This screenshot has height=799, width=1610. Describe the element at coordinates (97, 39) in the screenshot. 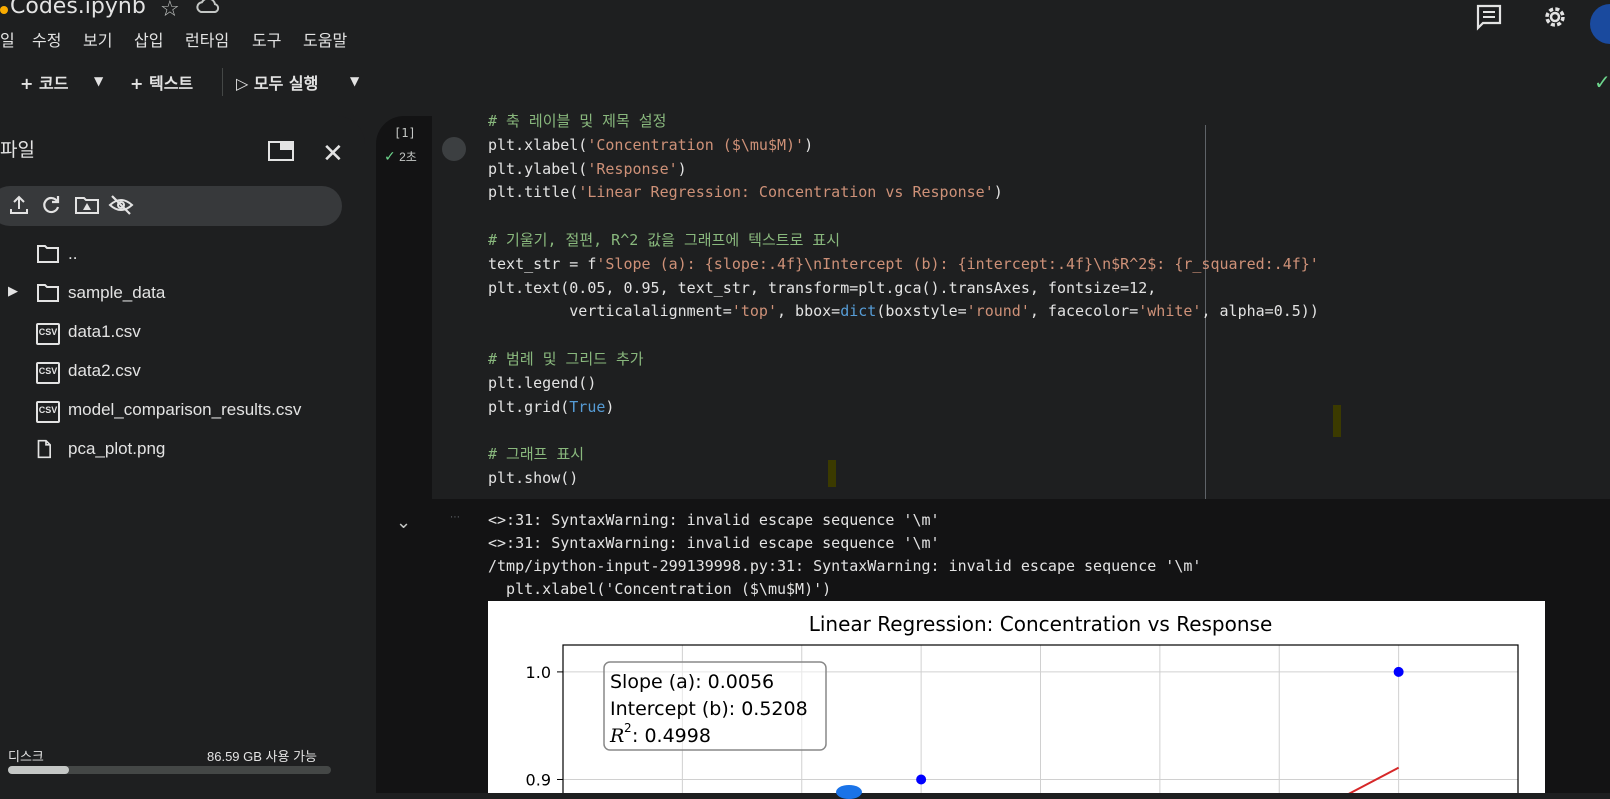

I see `menu-item-view: 보기` at that location.